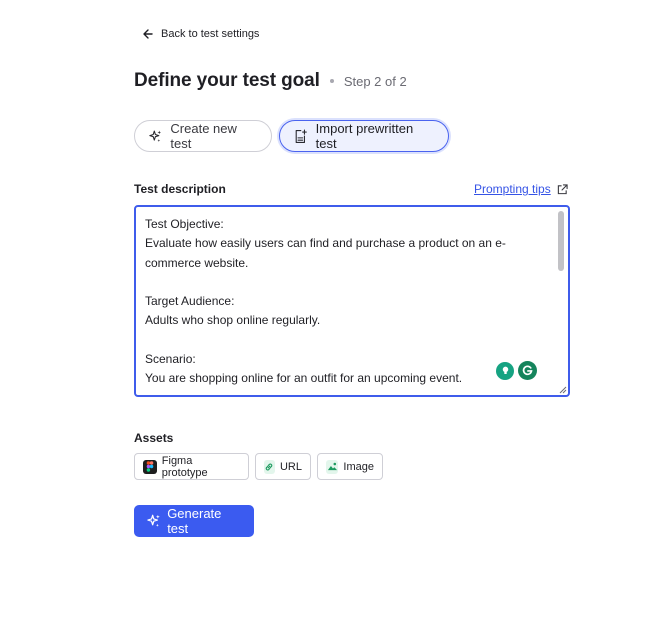  Describe the element at coordinates (227, 80) in the screenshot. I see `page-title: Define your test goal` at that location.